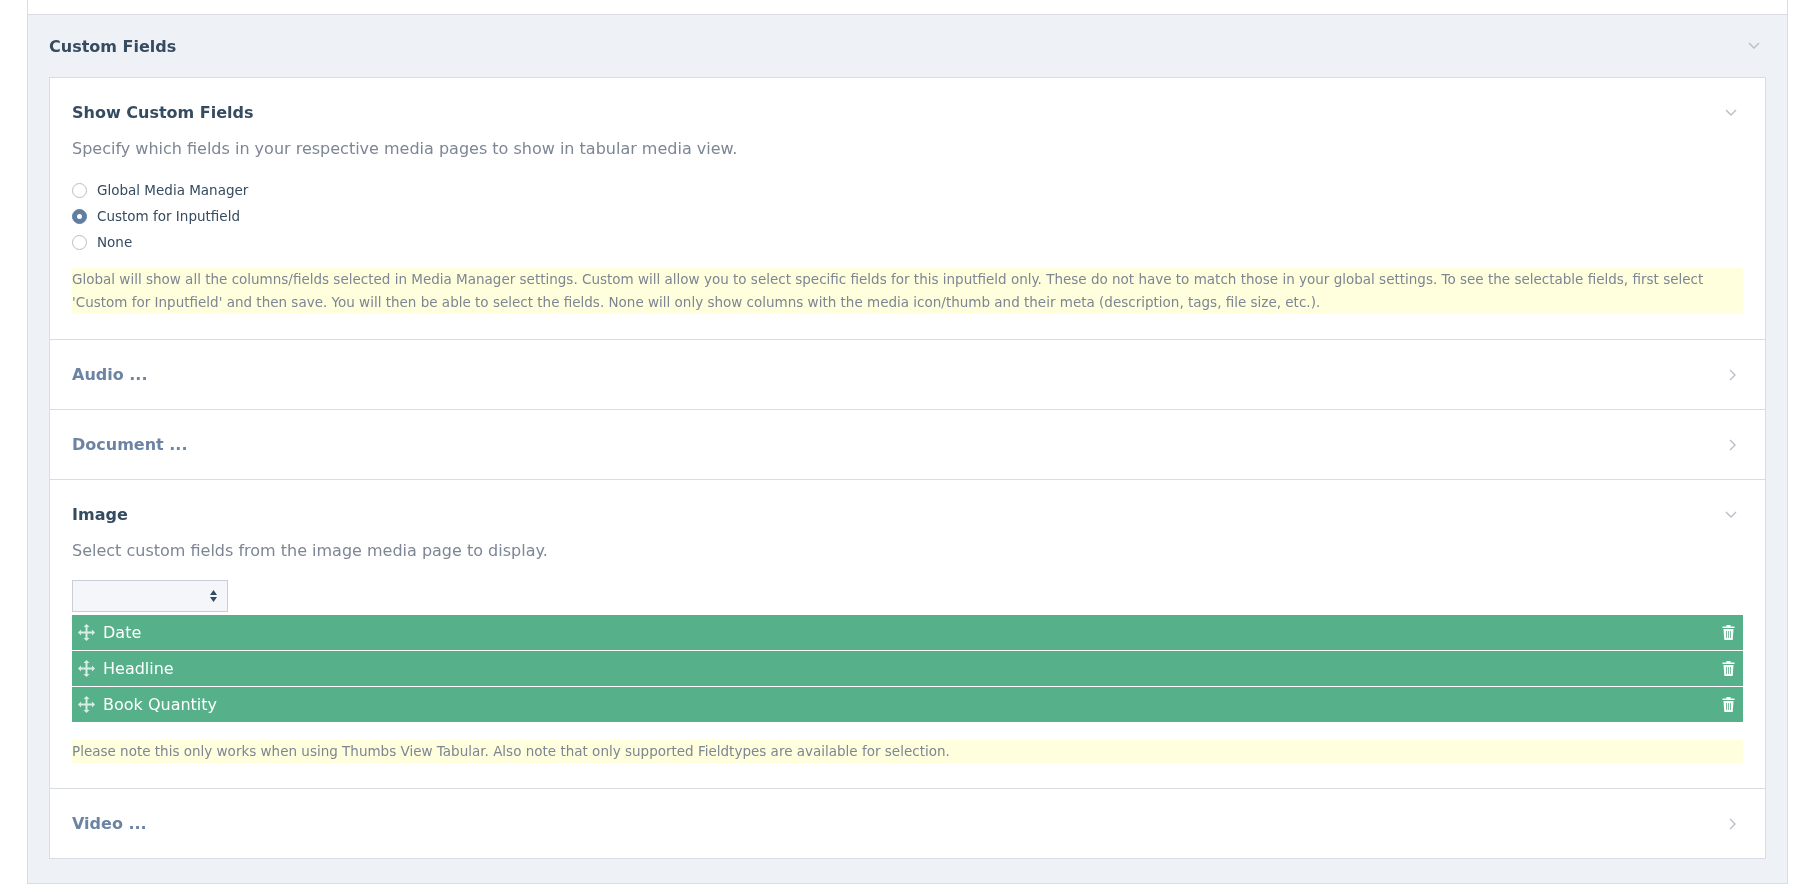 Image resolution: width=1811 pixels, height=895 pixels. What do you see at coordinates (310, 550) in the screenshot?
I see `section-description: Select custom fields from the image media page to display.` at bounding box center [310, 550].